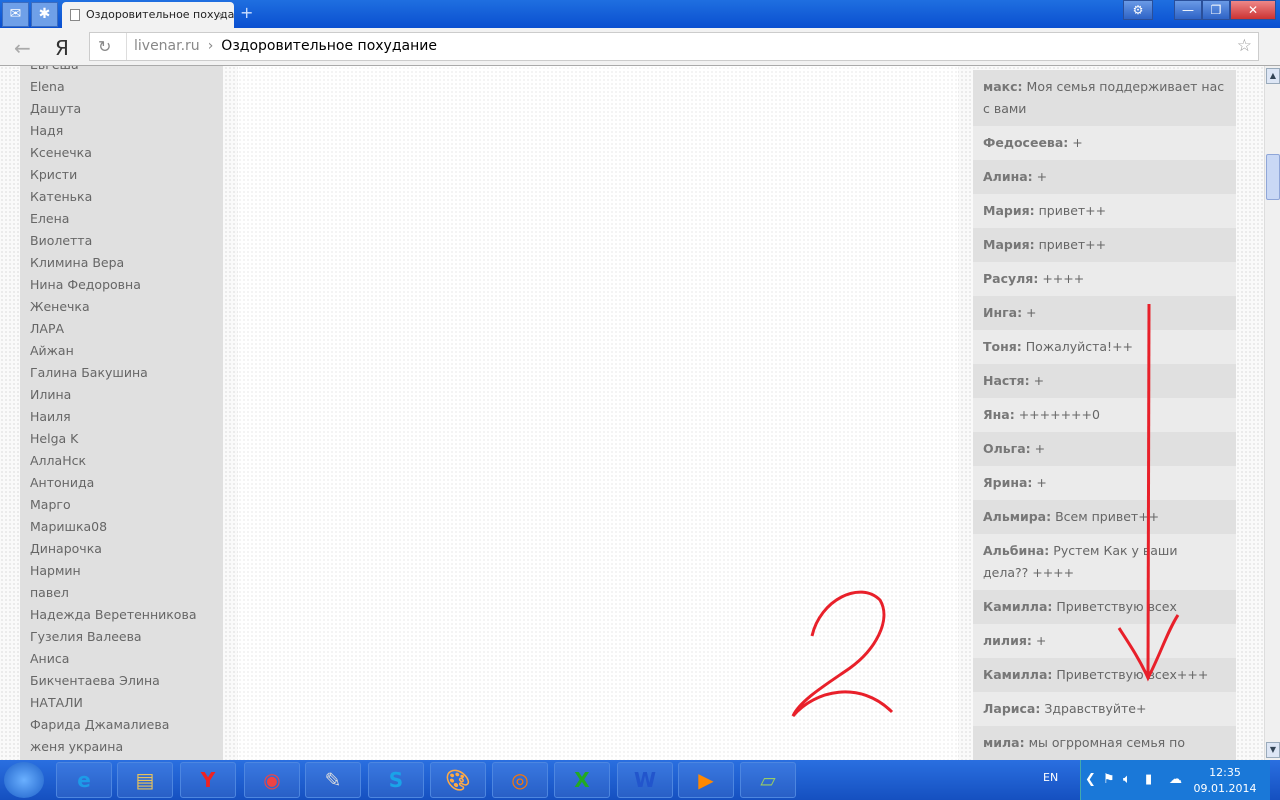 This screenshot has height=800, width=1280. What do you see at coordinates (126, 725) in the screenshot?
I see `user-link: Фарида Джамалиева` at bounding box center [126, 725].